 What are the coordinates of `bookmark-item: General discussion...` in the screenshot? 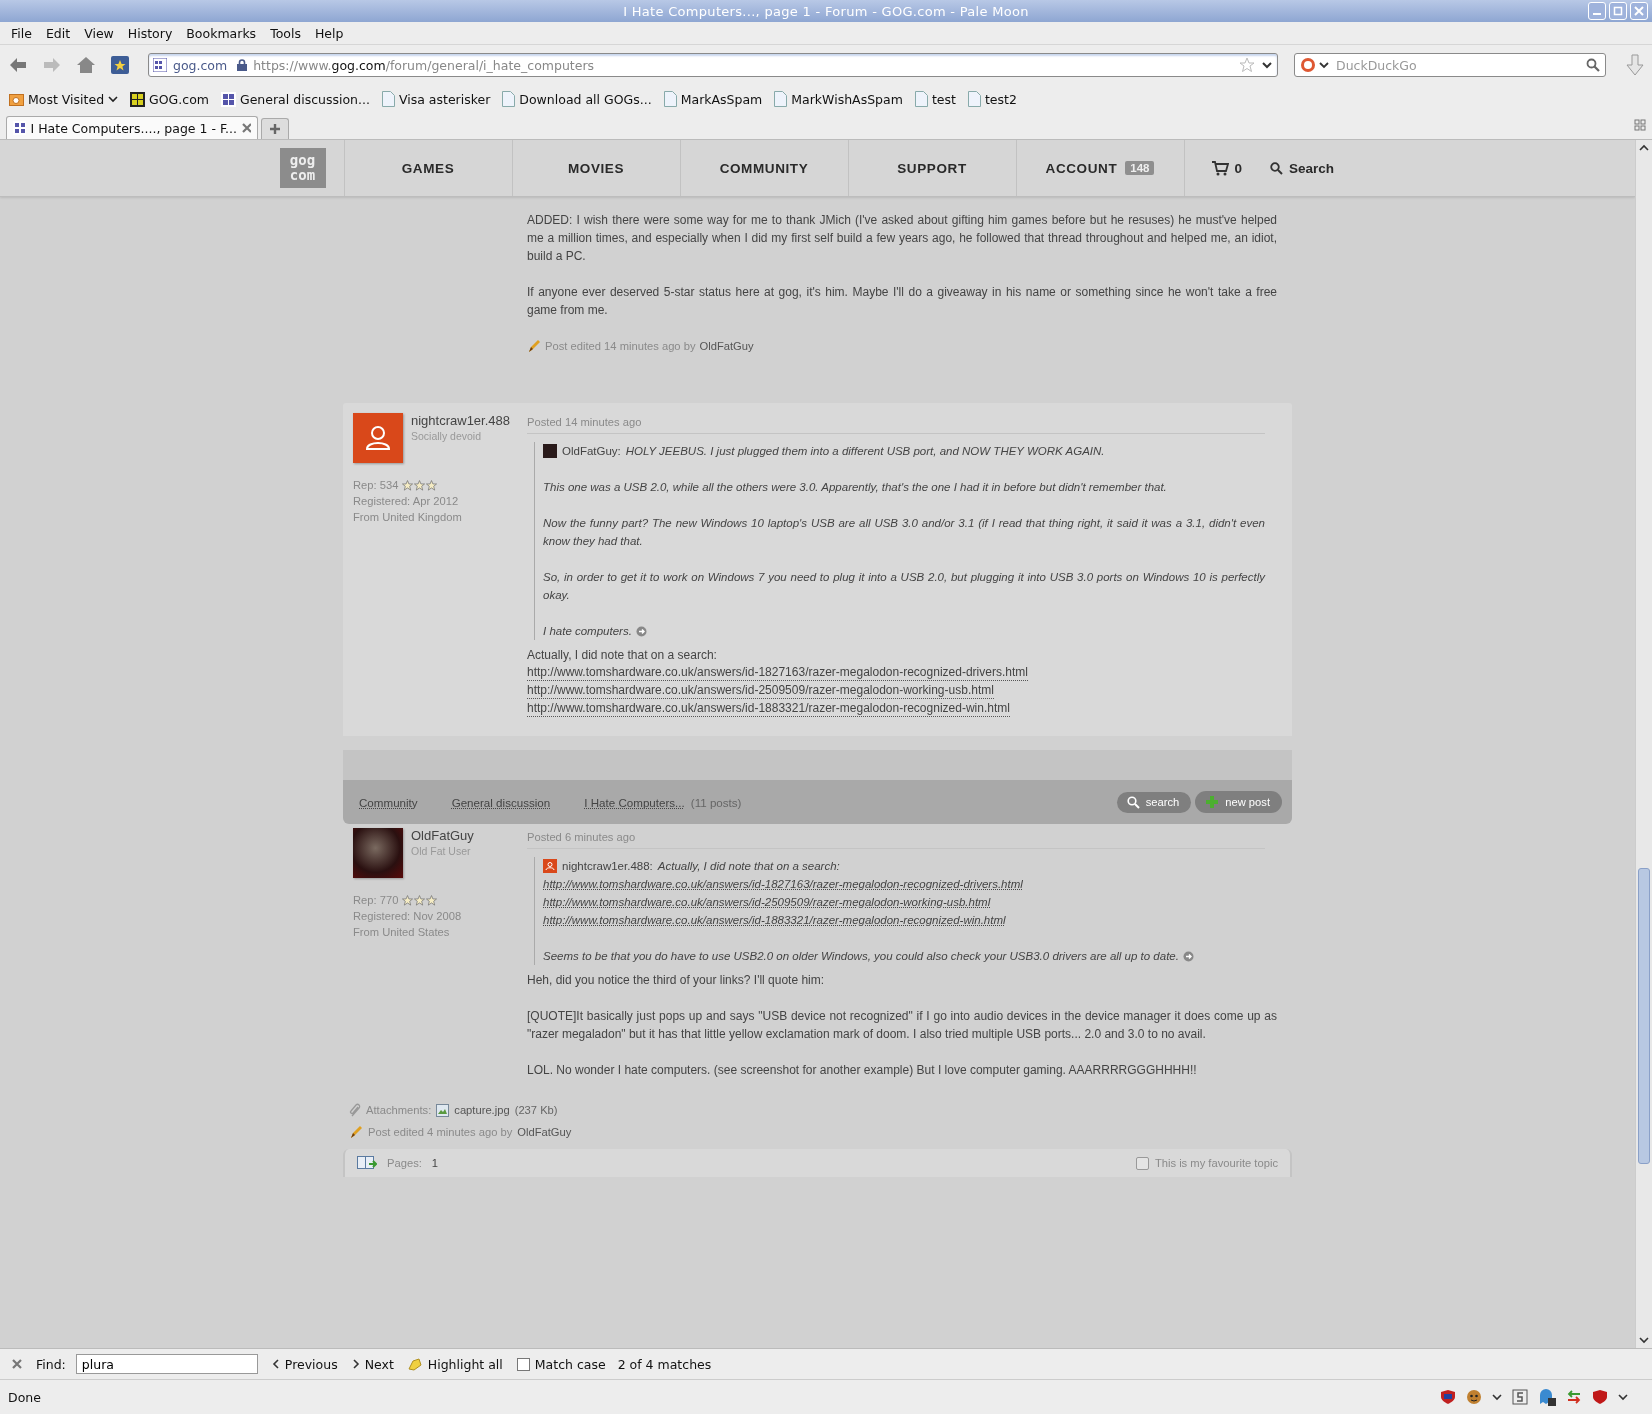 It's located at (295, 99).